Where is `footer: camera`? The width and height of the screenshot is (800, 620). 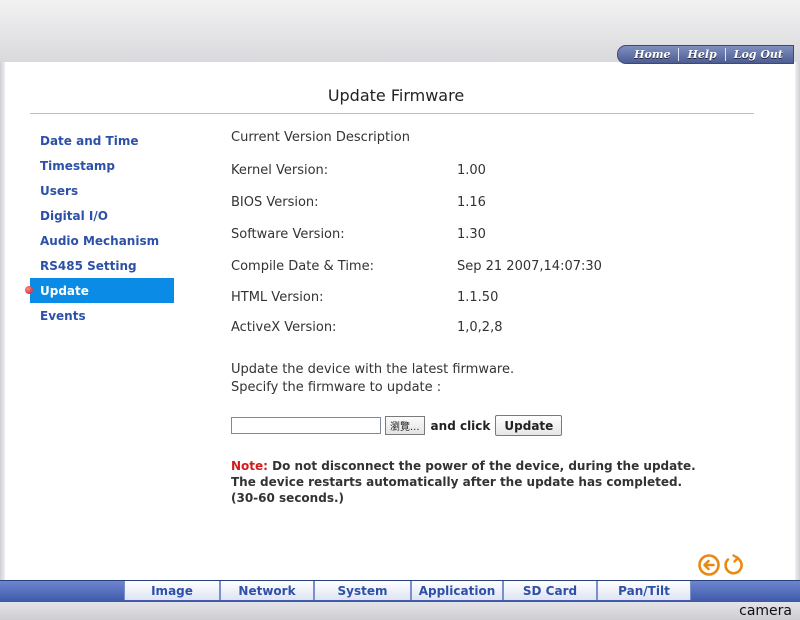 footer: camera is located at coordinates (400, 611).